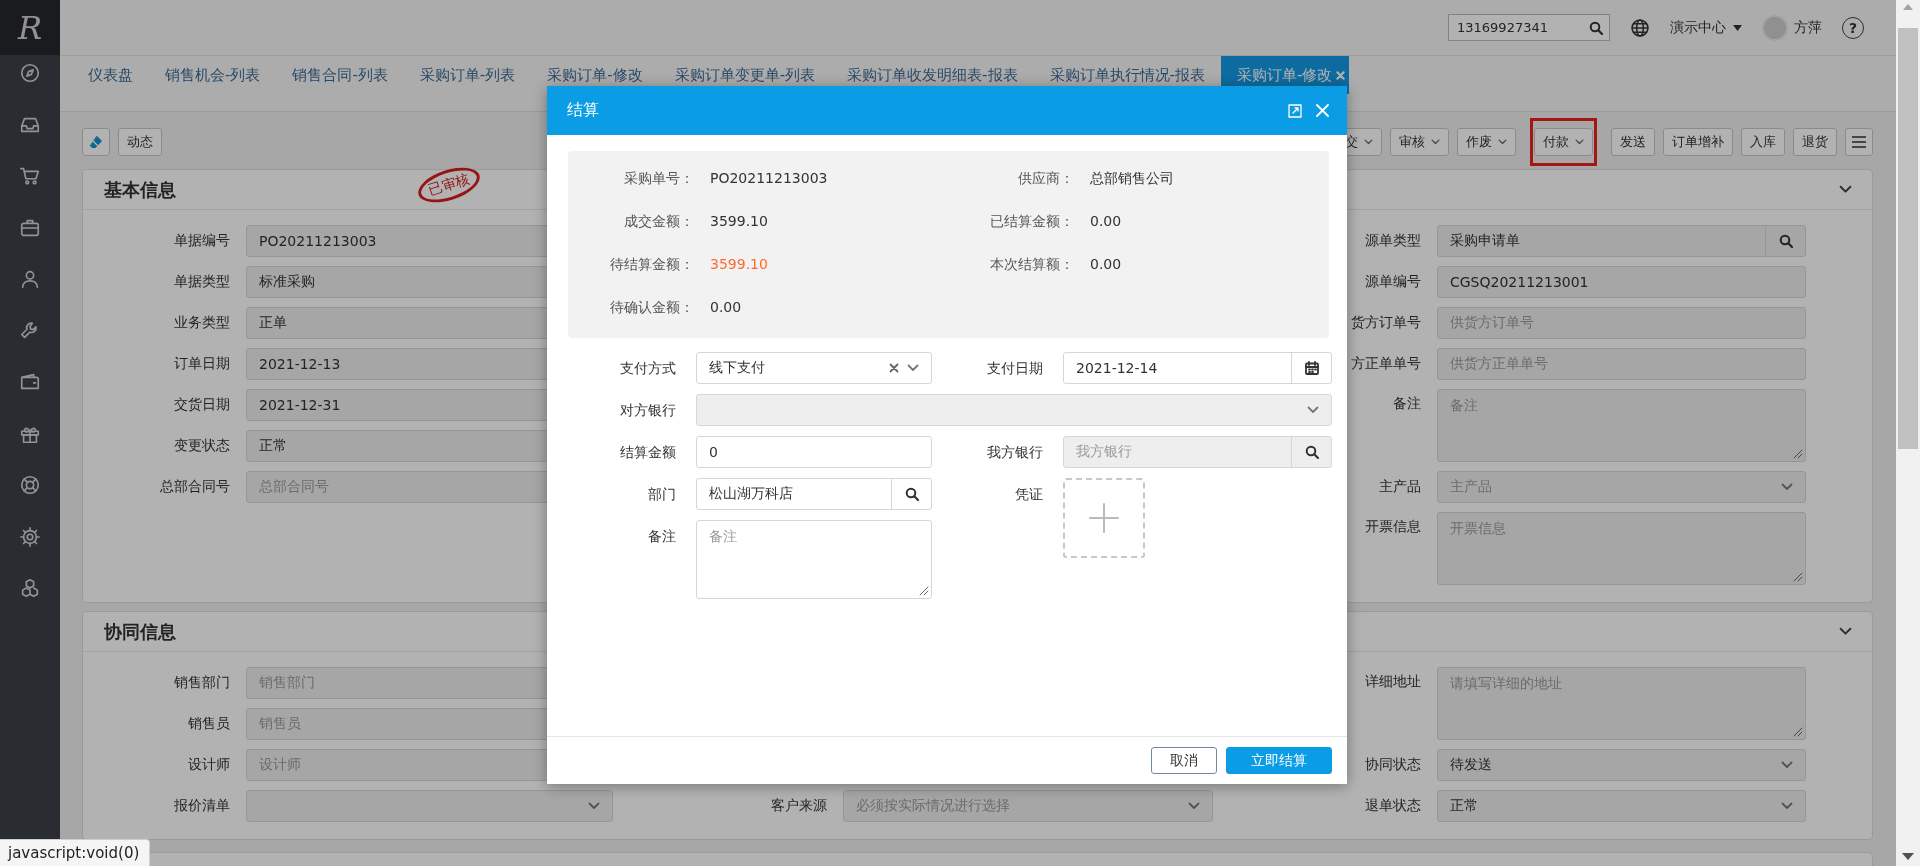 The width and height of the screenshot is (1920, 866). I want to click on organization-menu: 演示中心, so click(1706, 27).